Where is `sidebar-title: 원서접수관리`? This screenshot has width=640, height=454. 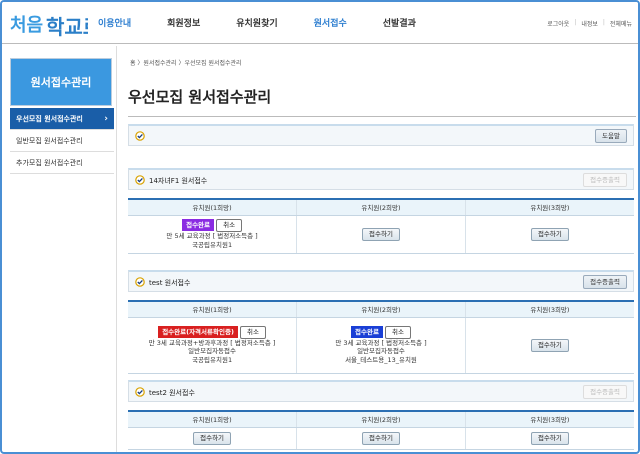 sidebar-title: 원서접수관리 is located at coordinates (61, 82).